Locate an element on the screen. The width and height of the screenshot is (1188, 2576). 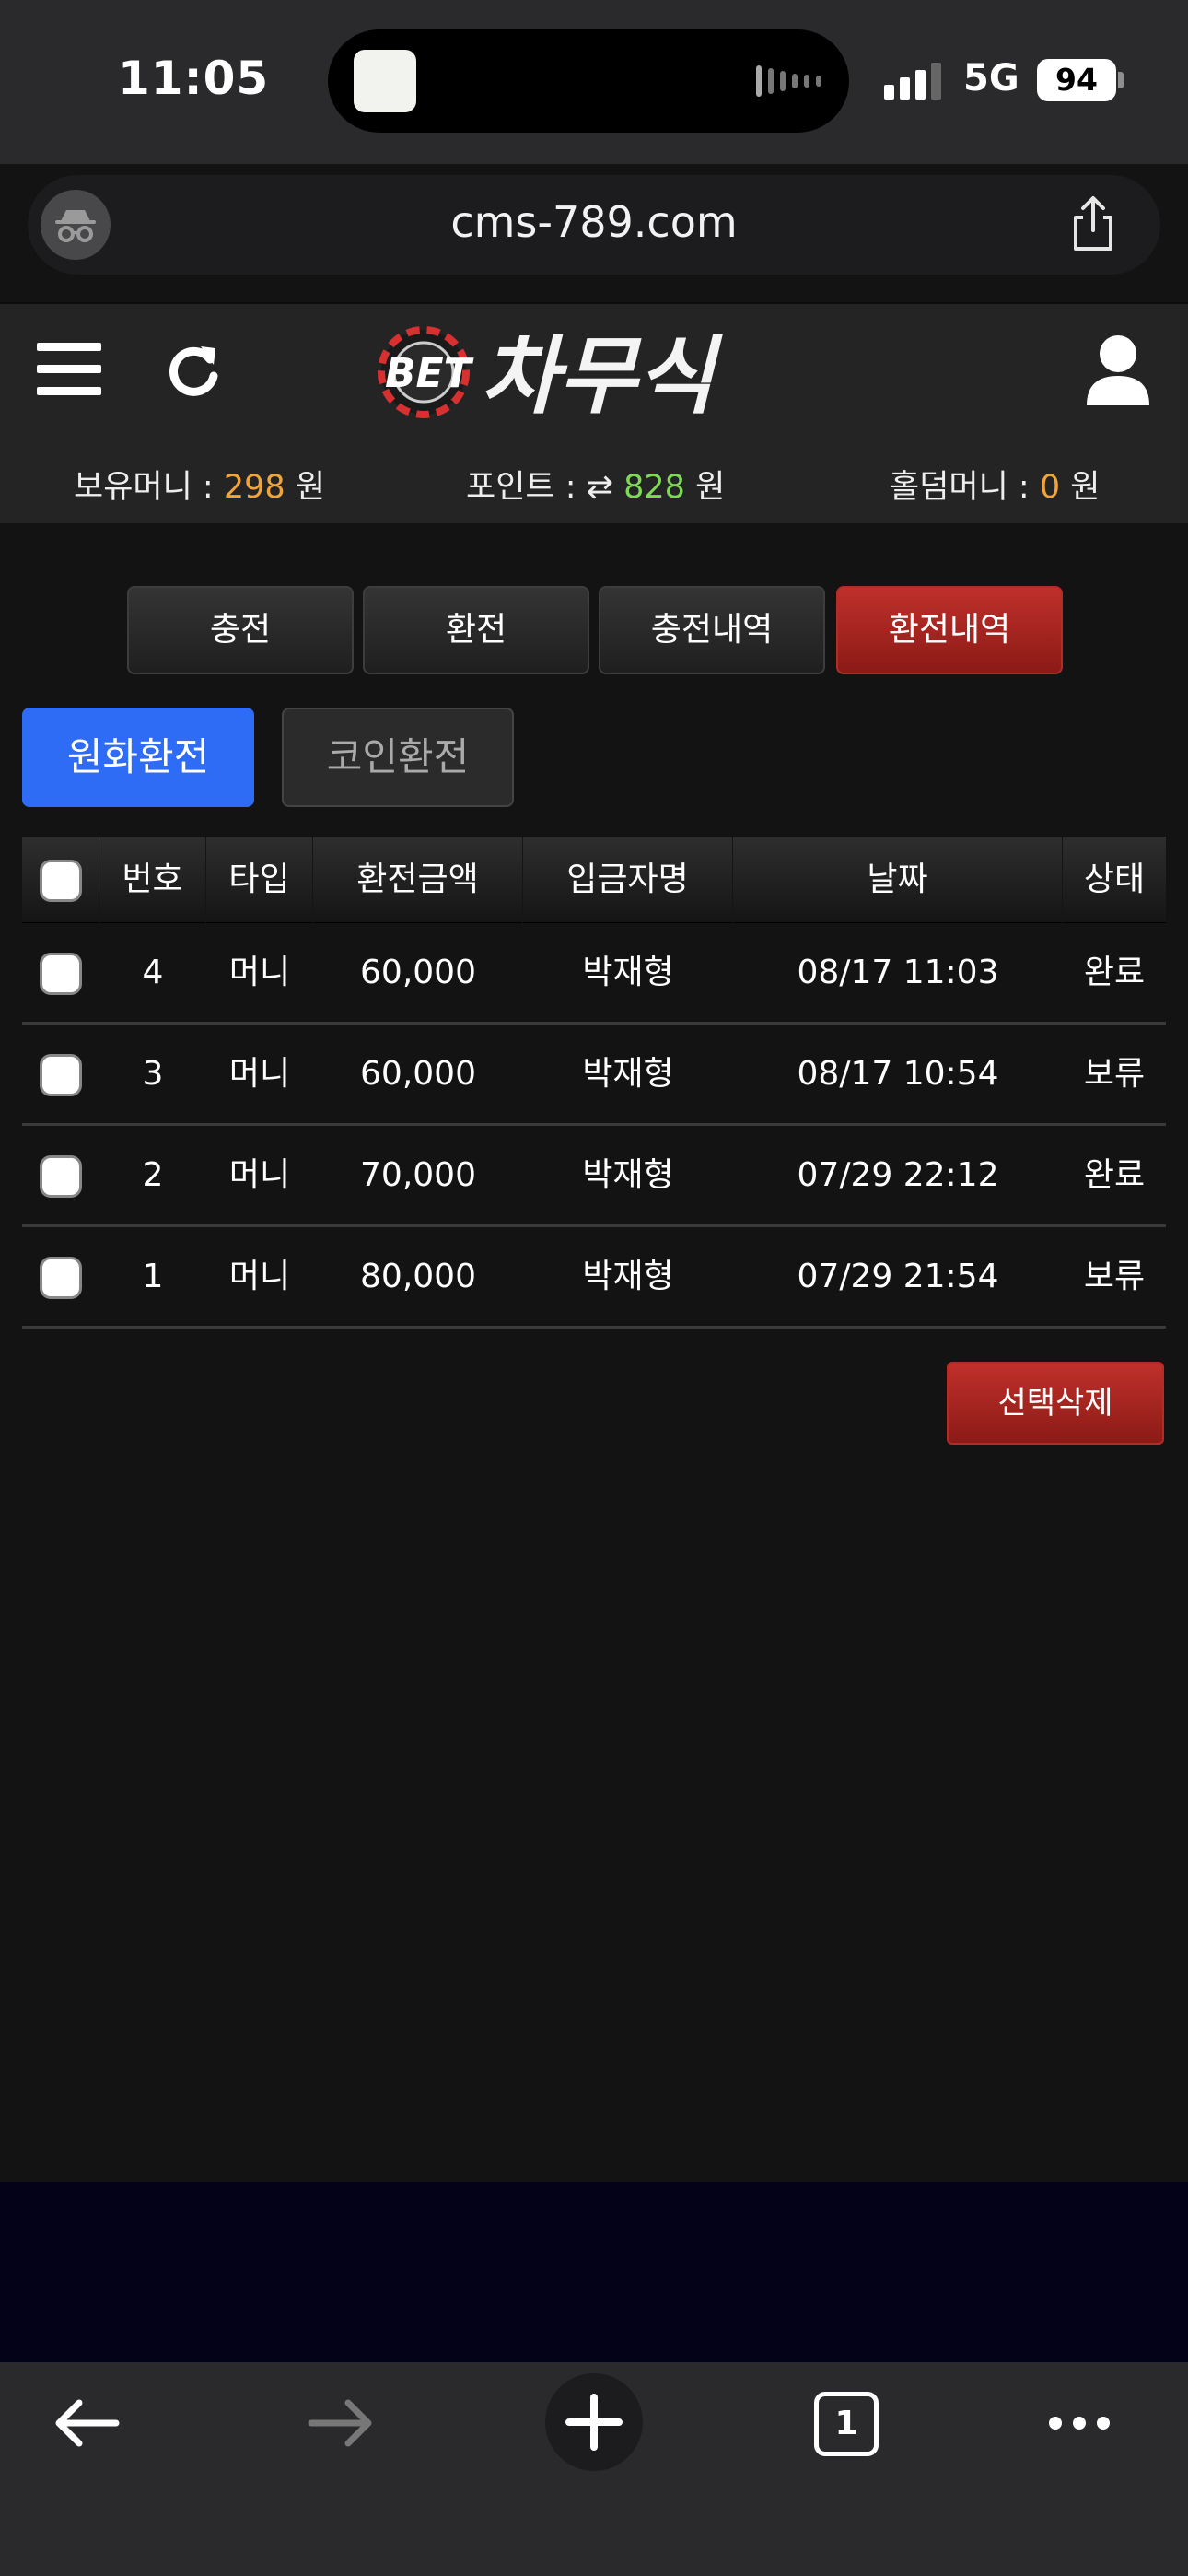
tab-deposit-history: 충전내역 is located at coordinates (712, 630).